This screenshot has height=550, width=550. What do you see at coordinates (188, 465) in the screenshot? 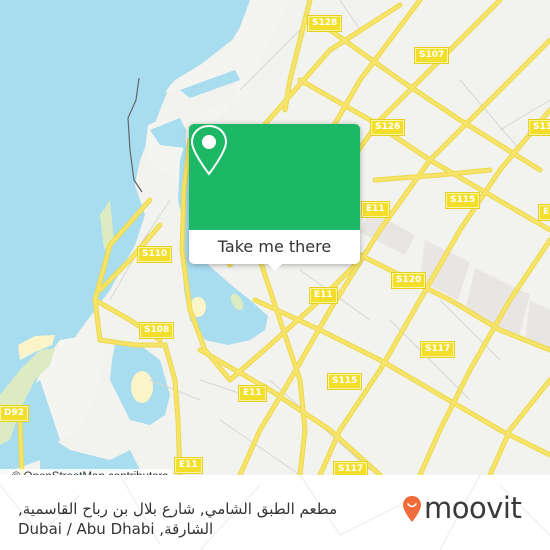
I see `road-label-e11-d: E11` at bounding box center [188, 465].